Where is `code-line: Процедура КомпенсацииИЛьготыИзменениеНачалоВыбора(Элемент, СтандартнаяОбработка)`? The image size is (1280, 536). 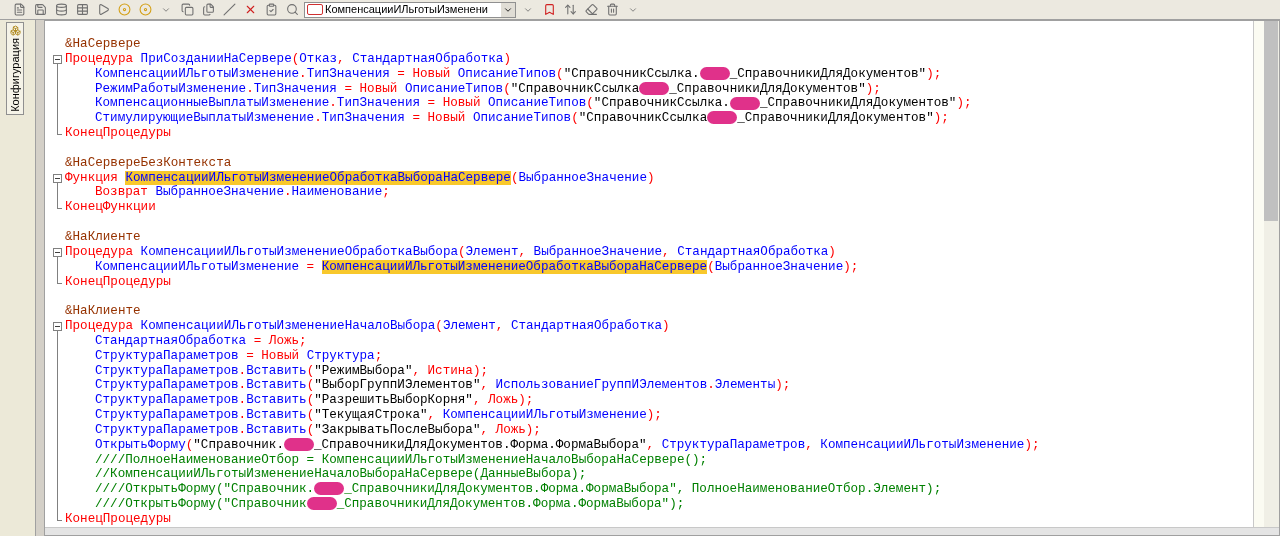 code-line: Процедура КомпенсацииИЛьготыИзменениеНачалоВыбора(Элемент, СтандартнаяОбработка) is located at coordinates (367, 326).